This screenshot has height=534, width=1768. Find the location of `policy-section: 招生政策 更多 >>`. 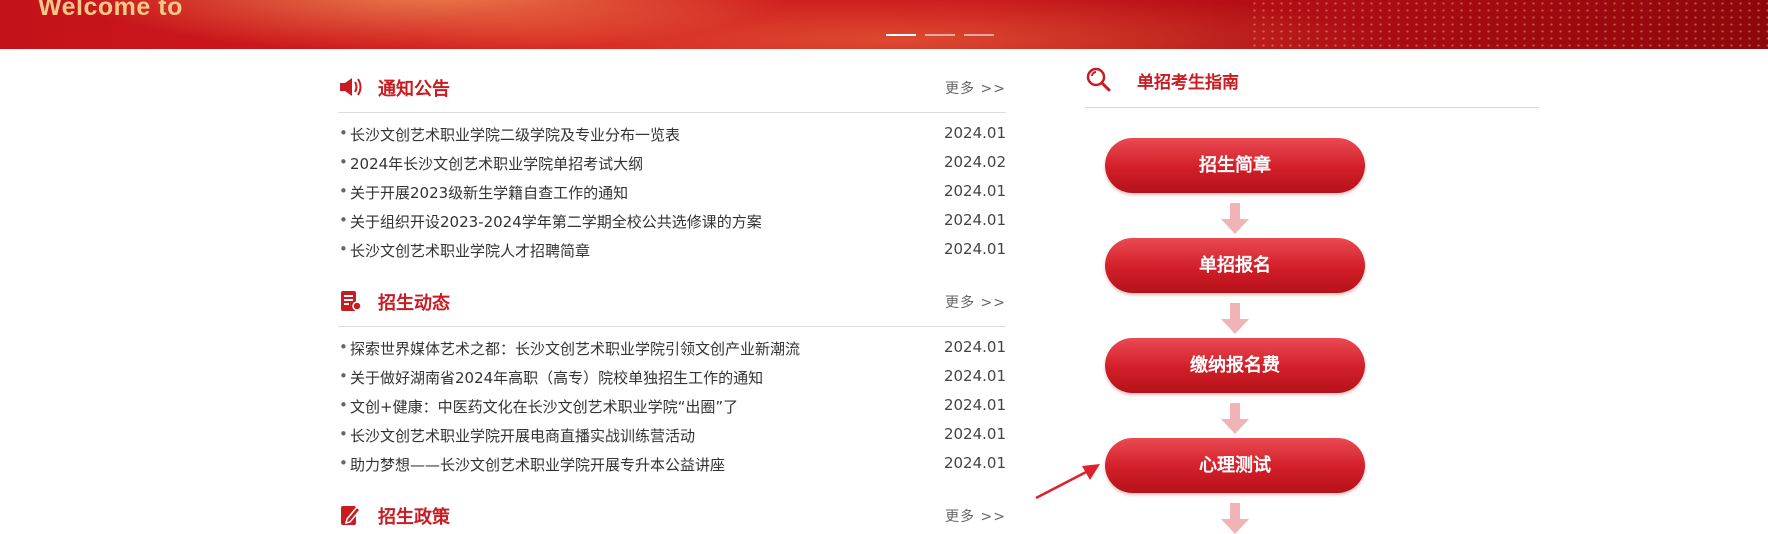

policy-section: 招生政策 更多 >> is located at coordinates (672, 515).